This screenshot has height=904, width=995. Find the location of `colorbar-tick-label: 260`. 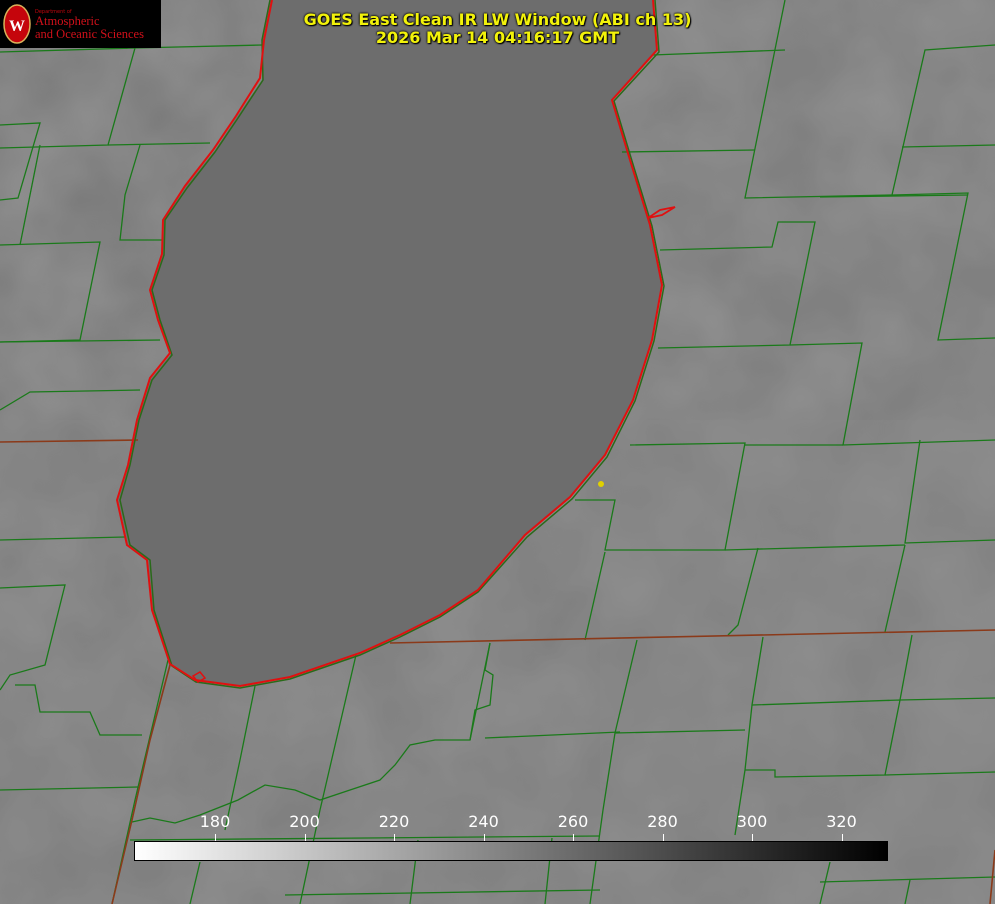

colorbar-tick-label: 260 is located at coordinates (573, 821).